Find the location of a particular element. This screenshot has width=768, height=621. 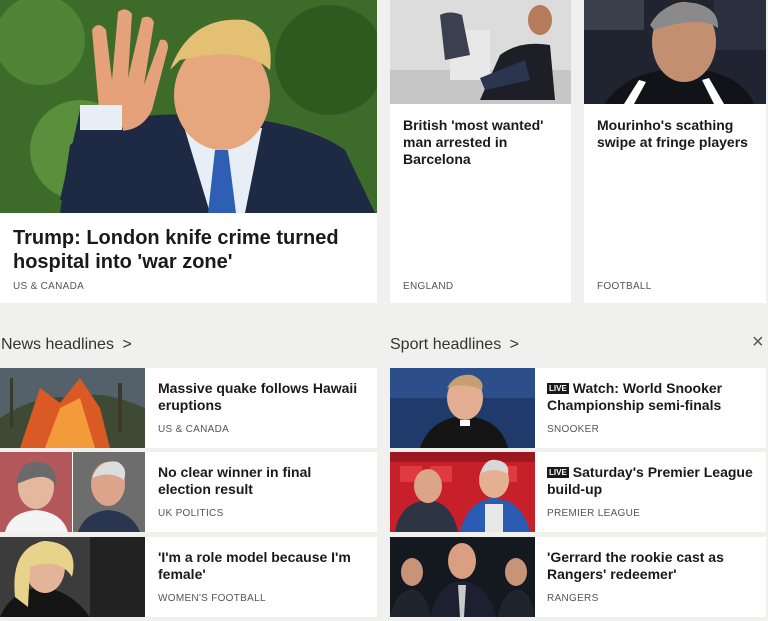

headline-tag: US & CANADA is located at coordinates (193, 429).